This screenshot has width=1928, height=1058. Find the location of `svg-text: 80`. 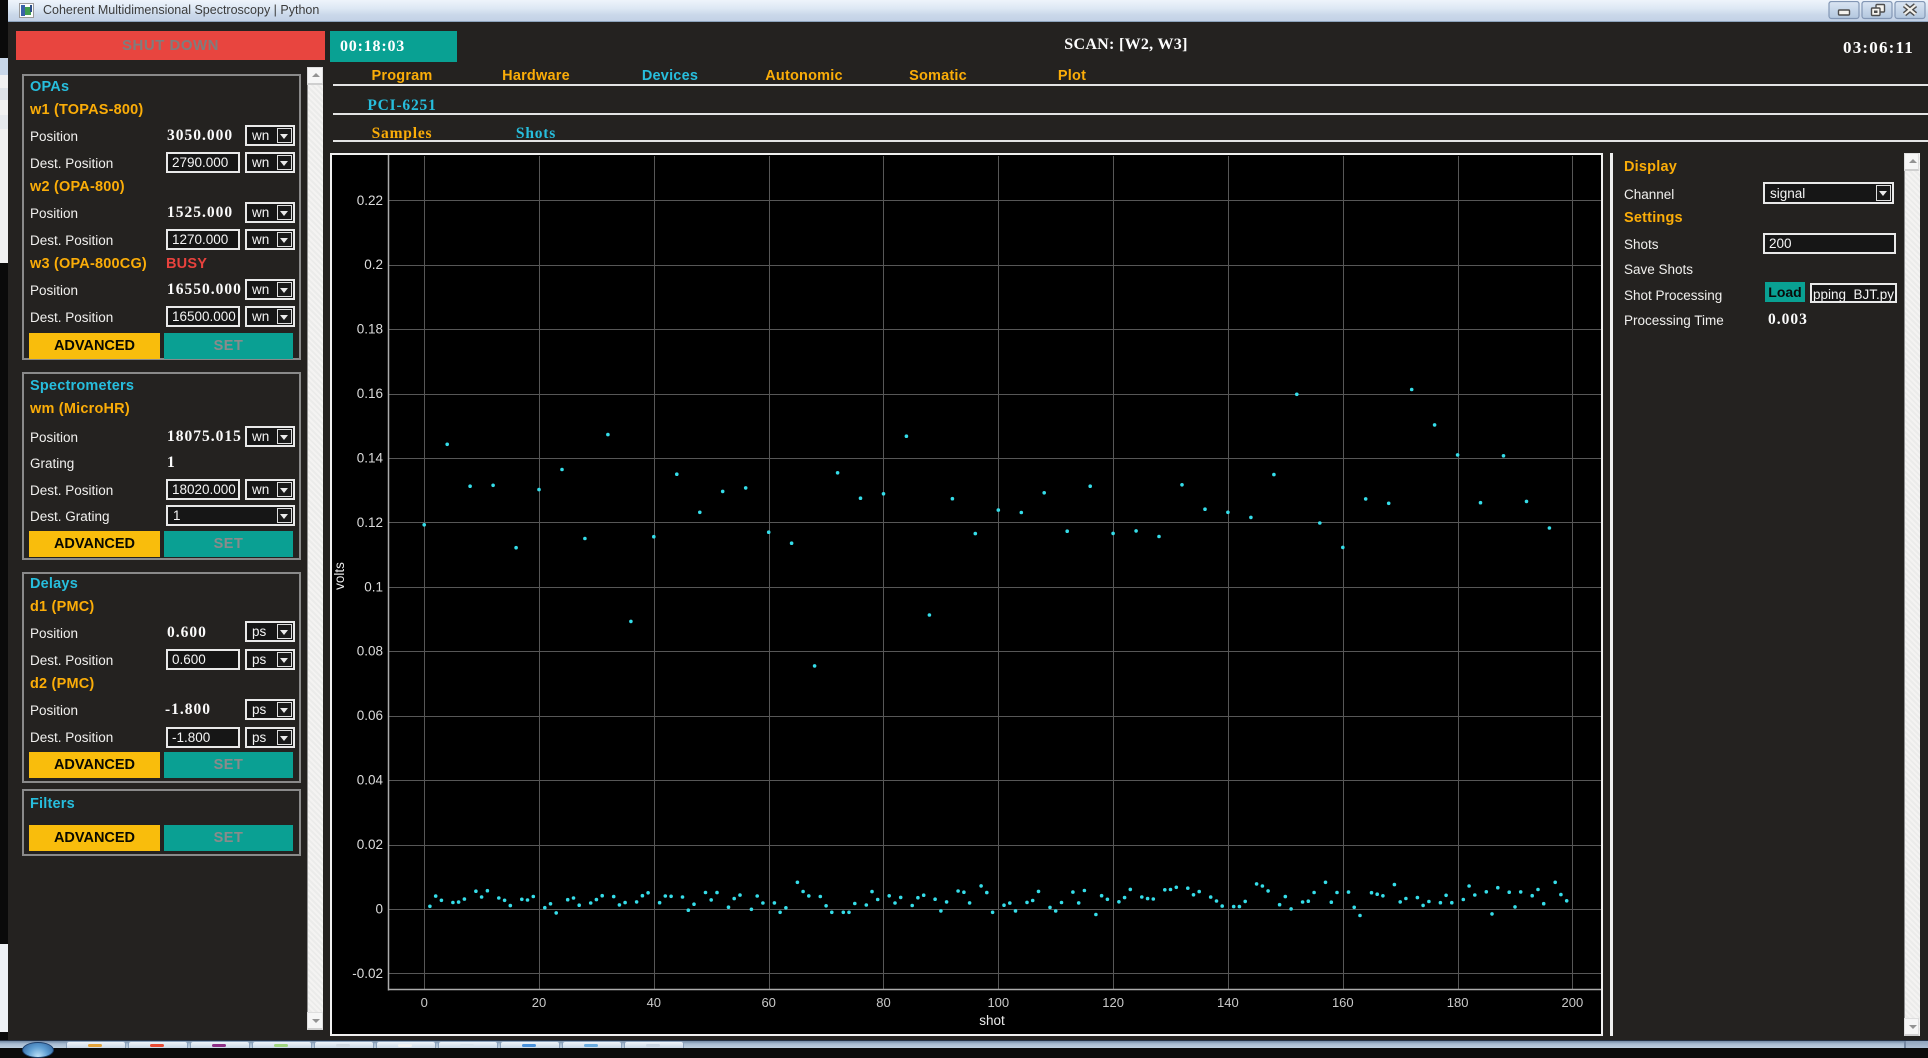

svg-text: 80 is located at coordinates (883, 1002).